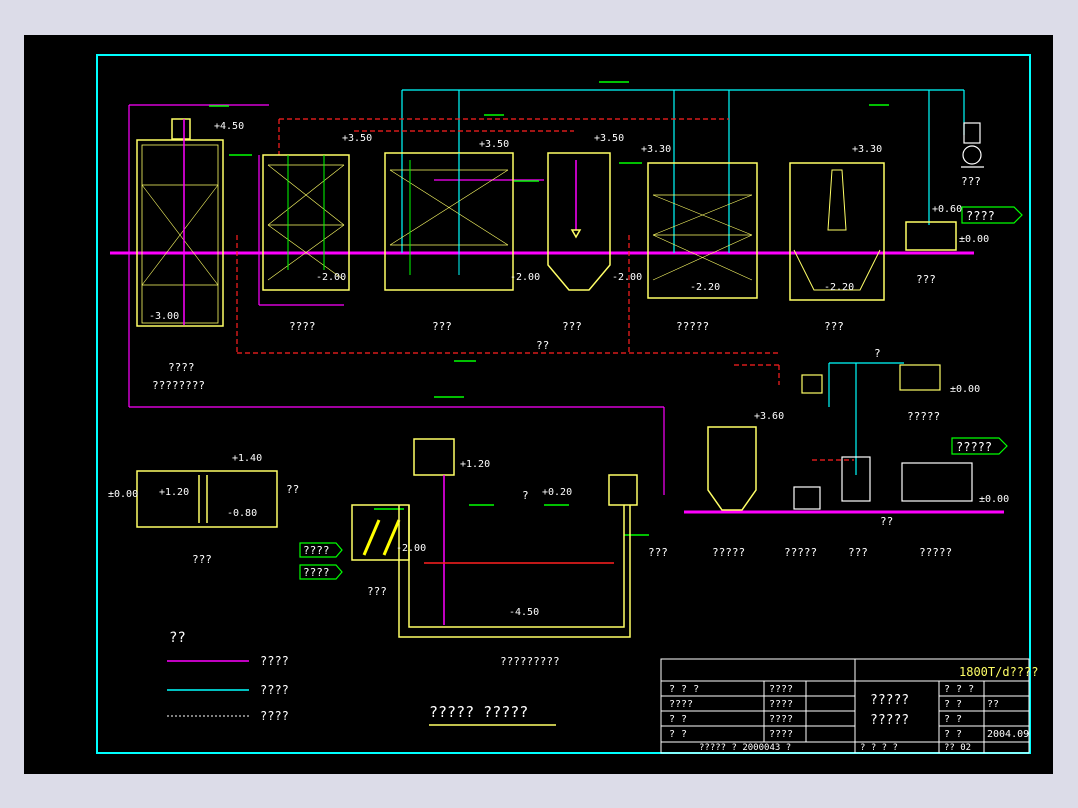 This screenshot has width=1078, height=808. Describe the element at coordinates (993, 704) in the screenshot. I see `tb-cell: ??` at that location.